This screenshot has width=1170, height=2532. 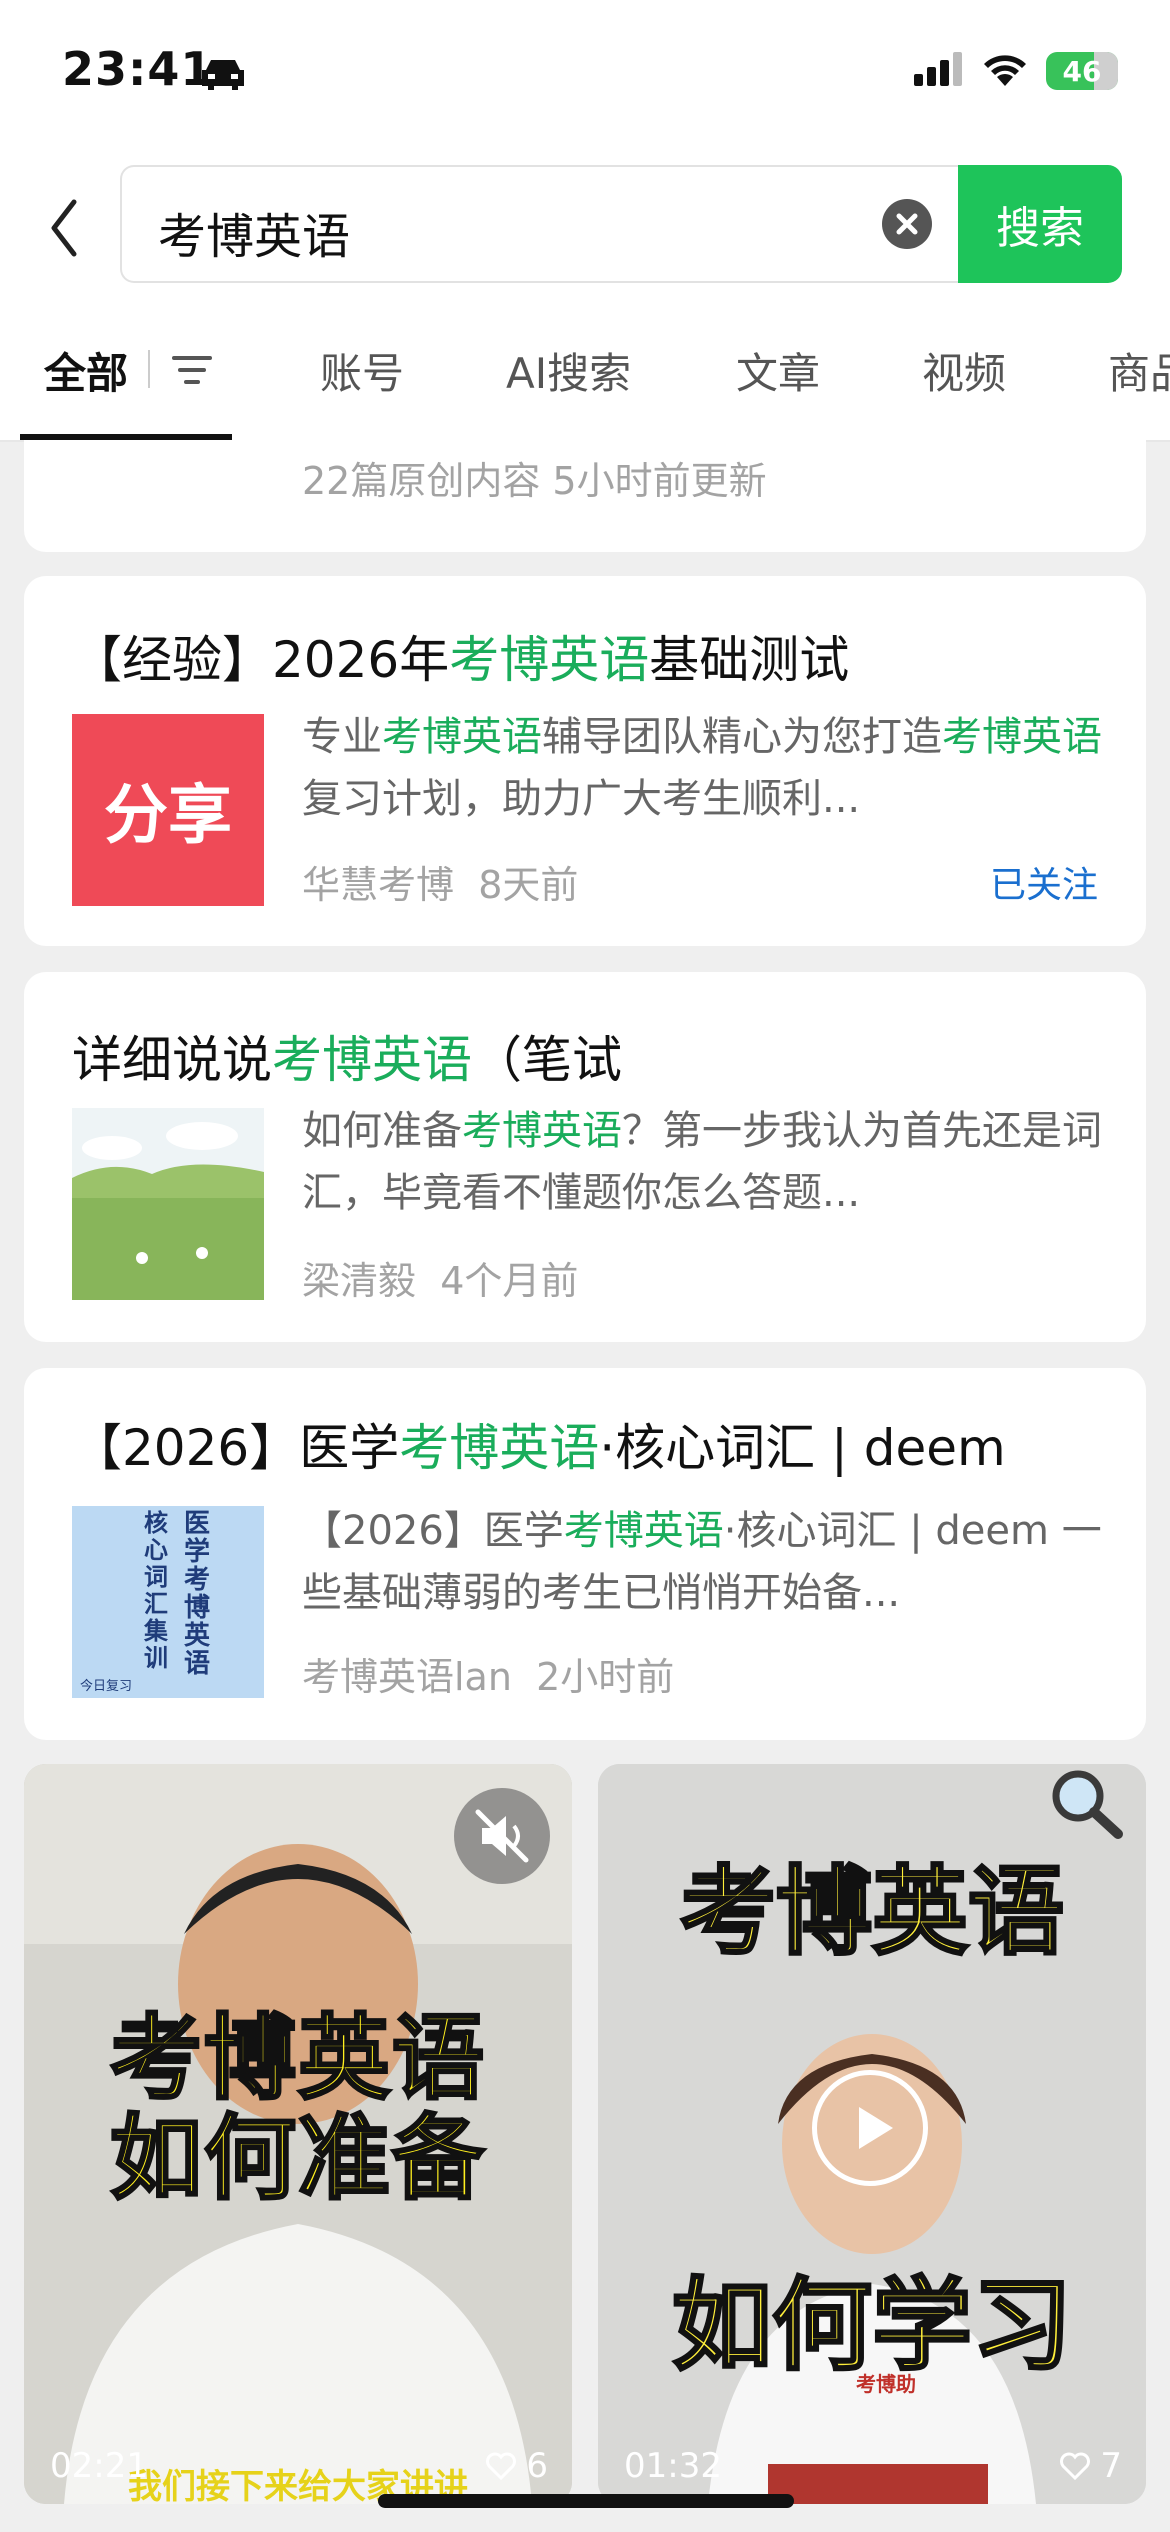 What do you see at coordinates (192, 372) in the screenshot?
I see `filter-icon` at bounding box center [192, 372].